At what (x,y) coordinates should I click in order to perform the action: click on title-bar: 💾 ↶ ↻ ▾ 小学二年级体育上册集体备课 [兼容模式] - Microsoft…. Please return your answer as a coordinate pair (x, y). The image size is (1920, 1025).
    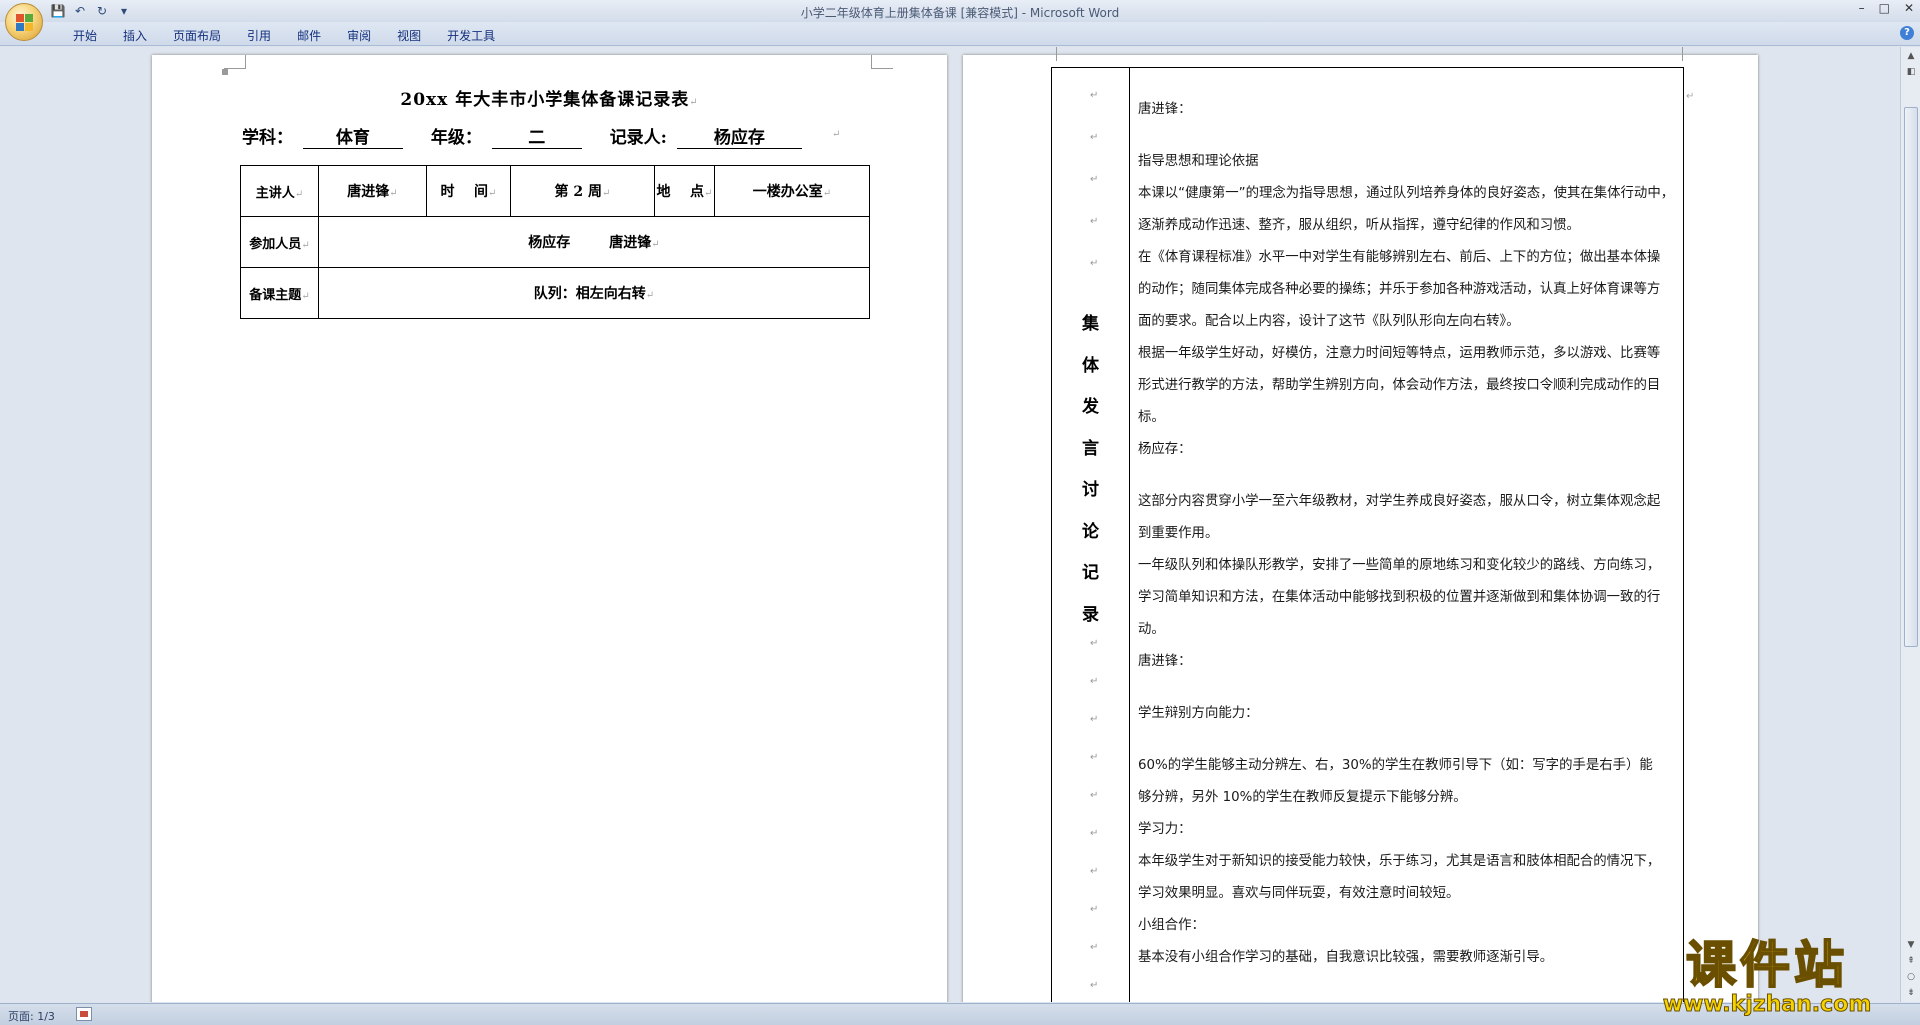
    Looking at the image, I should click on (960, 11).